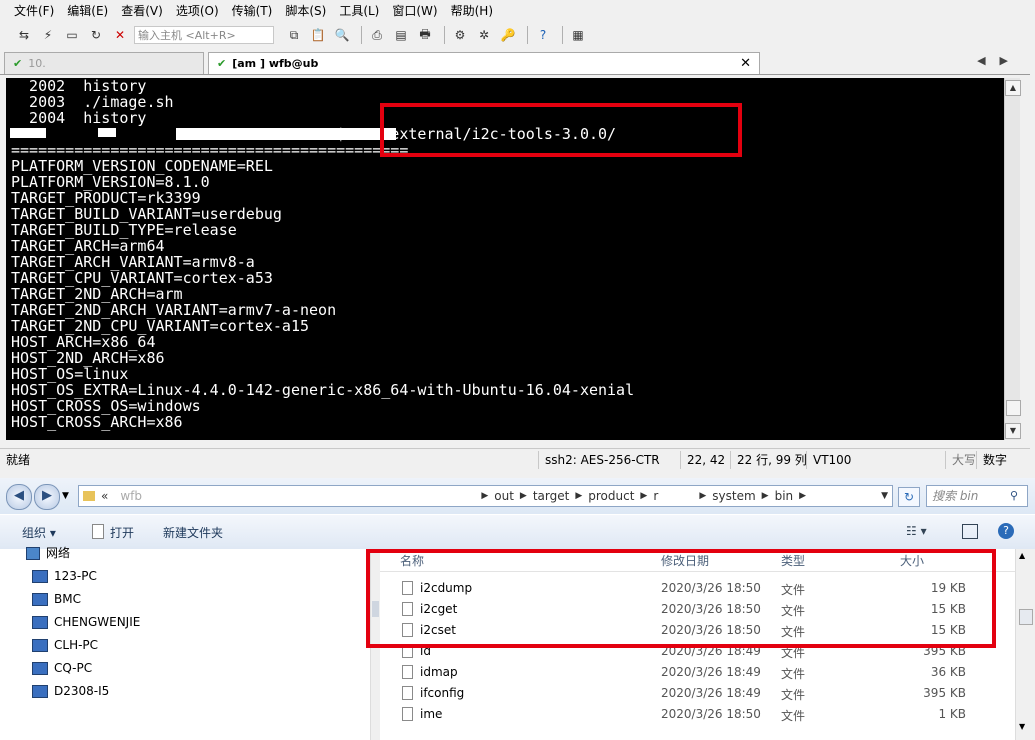 This screenshot has height=740, width=1035. I want to click on view-options-icon: ☷ ▾, so click(916, 531).